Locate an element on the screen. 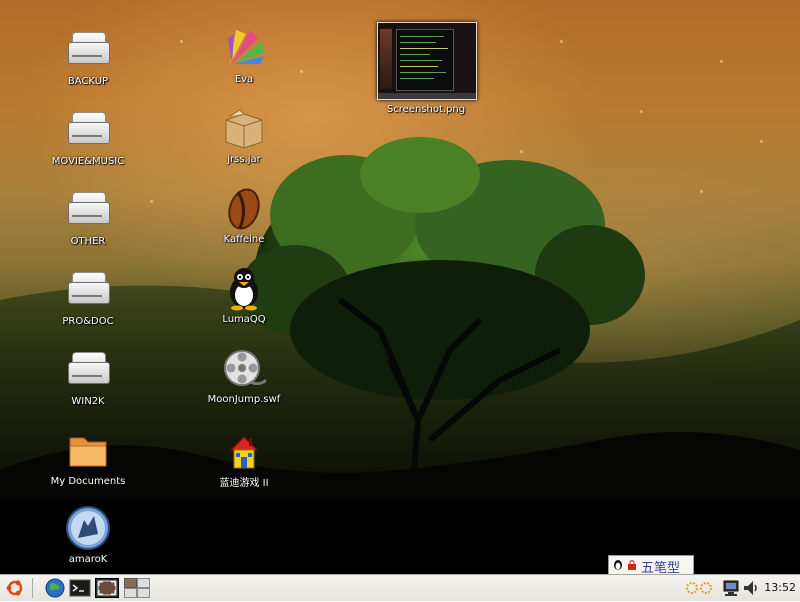 This screenshot has width=800, height=602. desktop-icon-backup: BACKUP is located at coordinates (88, 56).